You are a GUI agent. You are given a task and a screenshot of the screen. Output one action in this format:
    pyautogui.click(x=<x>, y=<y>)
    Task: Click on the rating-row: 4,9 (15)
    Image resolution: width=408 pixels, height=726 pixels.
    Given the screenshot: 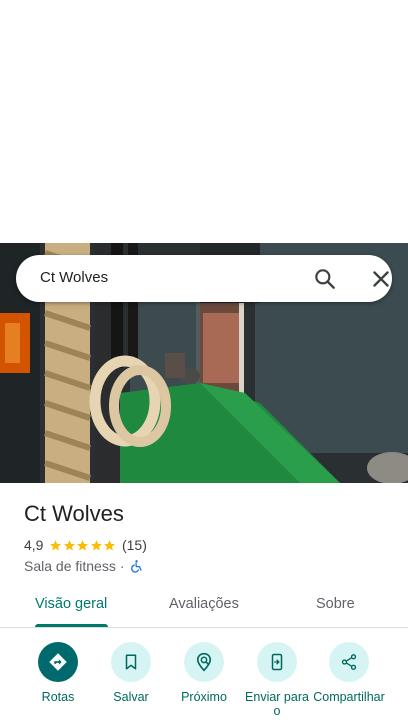 What is the action you would take?
    pyautogui.click(x=85, y=545)
    